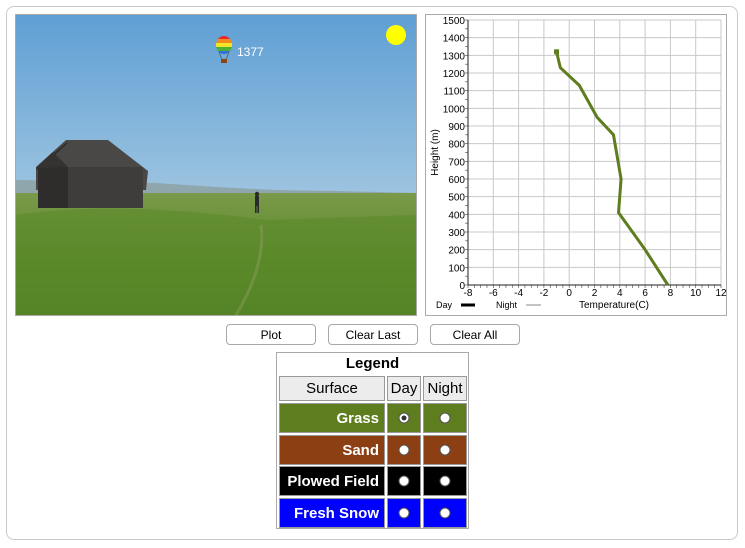  I want to click on x-tick-label: -6, so click(493, 293).